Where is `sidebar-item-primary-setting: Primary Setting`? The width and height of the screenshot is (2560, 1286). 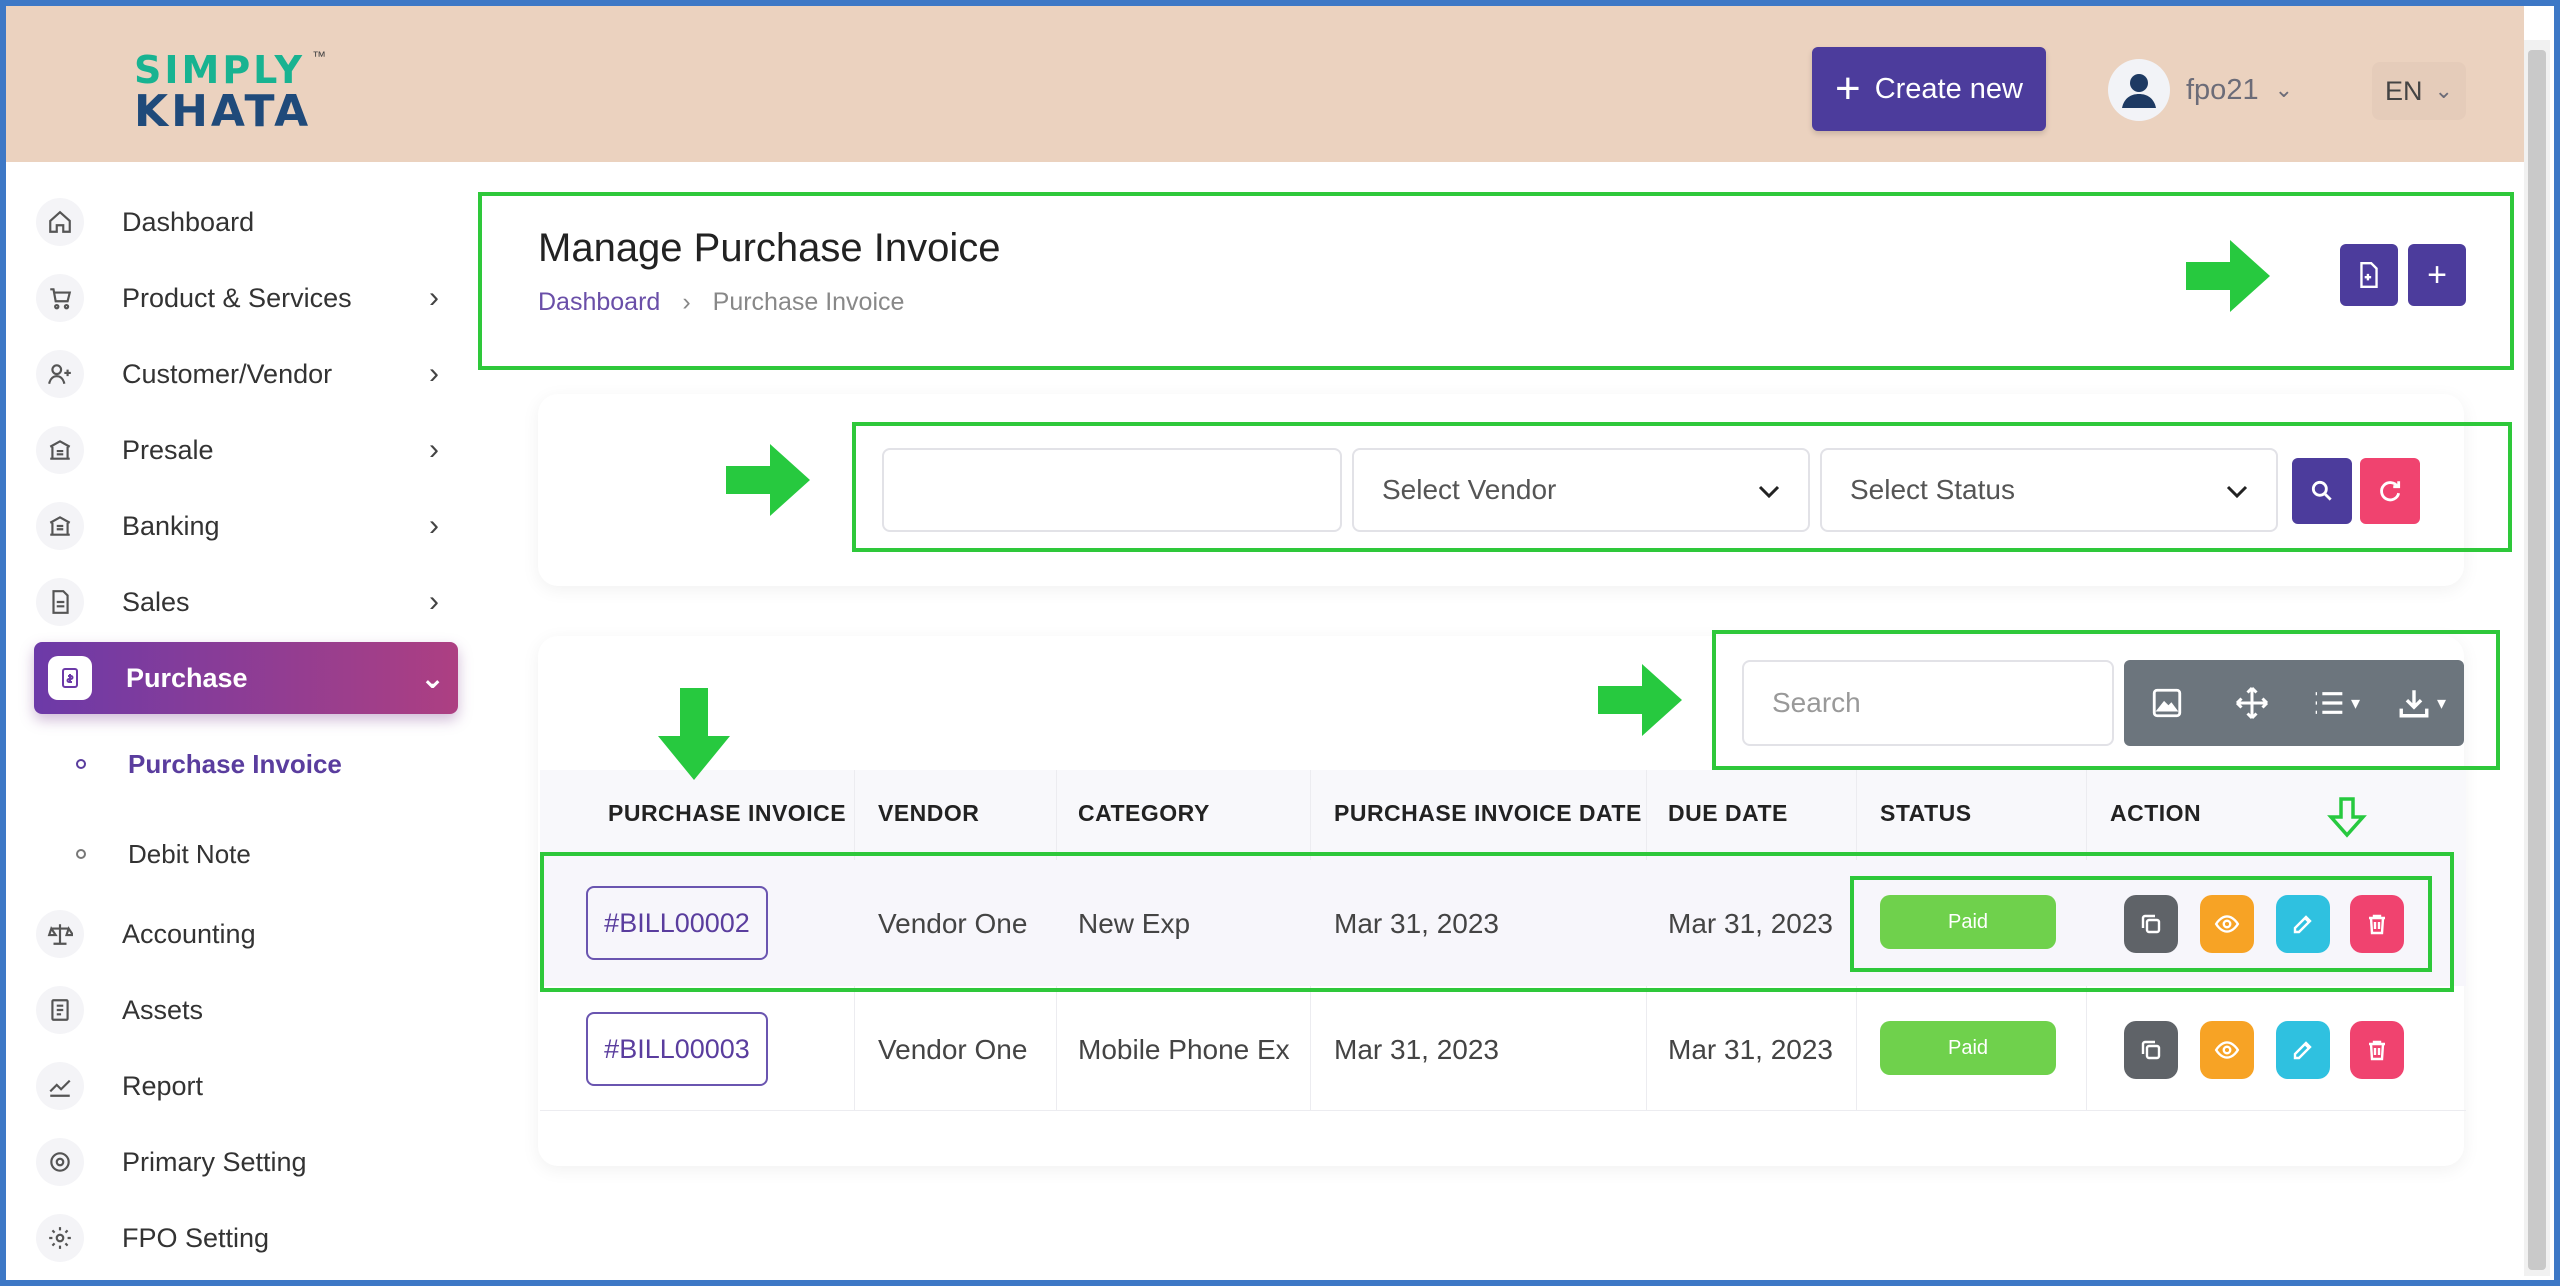
sidebar-item-primary-setting: Primary Setting is located at coordinates (248, 1162).